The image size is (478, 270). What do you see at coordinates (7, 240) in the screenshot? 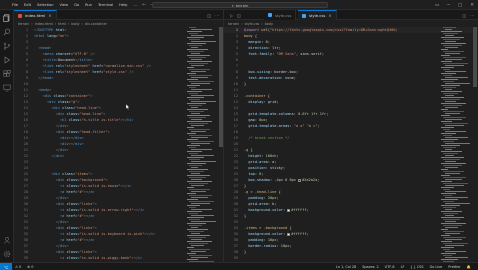
I see `account-icon` at bounding box center [7, 240].